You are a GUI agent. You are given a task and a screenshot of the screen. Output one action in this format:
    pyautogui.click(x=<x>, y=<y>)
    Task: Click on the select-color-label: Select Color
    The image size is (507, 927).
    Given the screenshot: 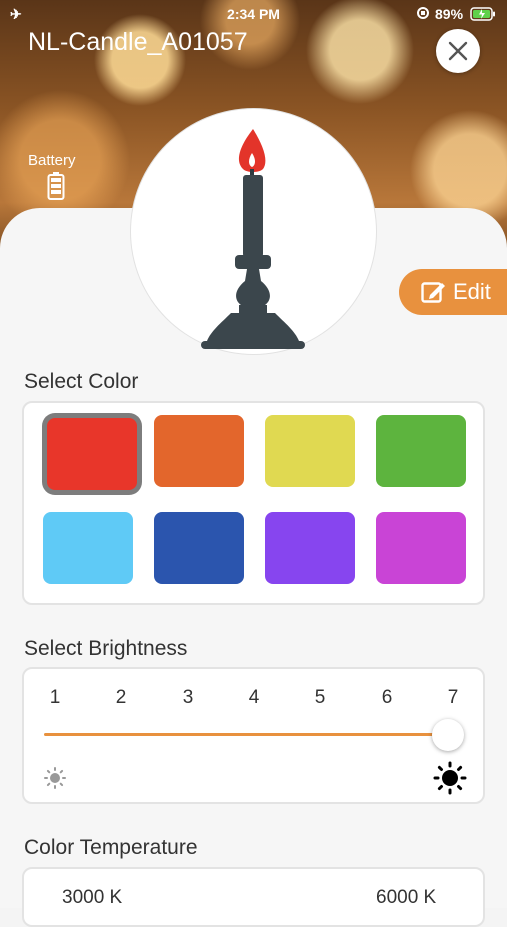 What is the action you would take?
    pyautogui.click(x=81, y=381)
    